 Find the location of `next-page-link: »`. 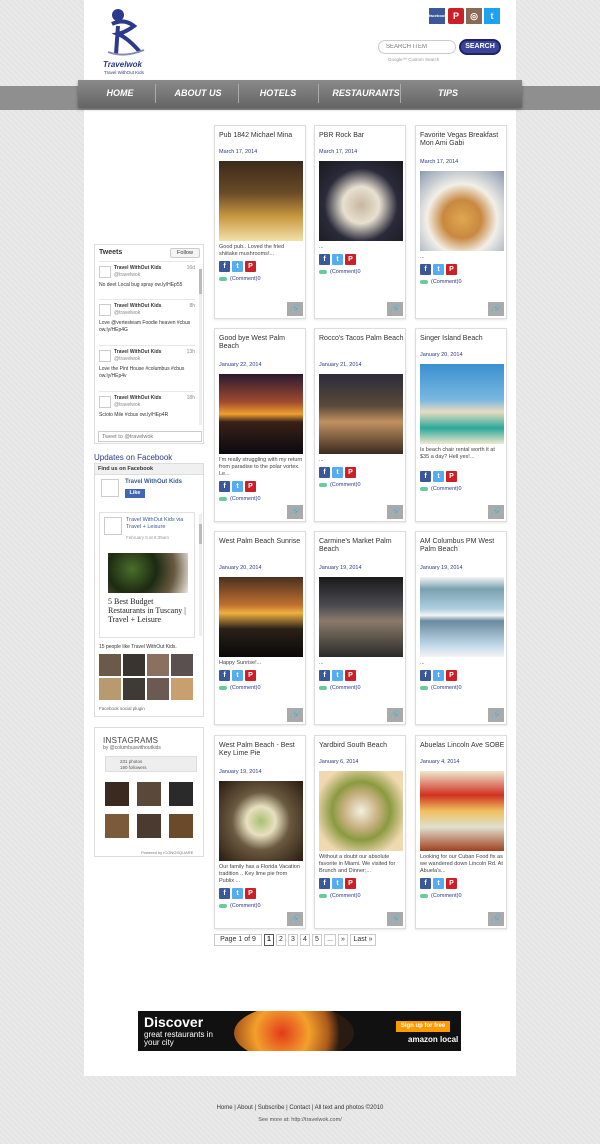

next-page-link: » is located at coordinates (343, 940).